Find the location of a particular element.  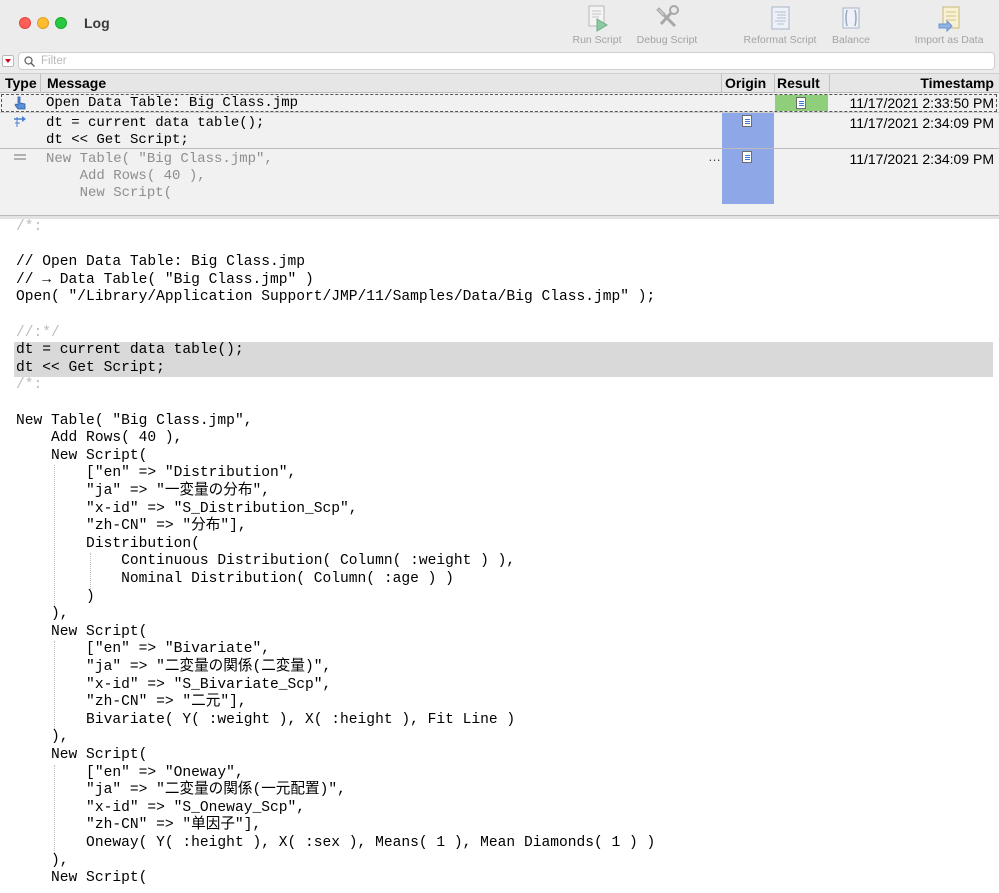

log-table-header: Type Message Origin Result Timestamp is located at coordinates (499, 83).